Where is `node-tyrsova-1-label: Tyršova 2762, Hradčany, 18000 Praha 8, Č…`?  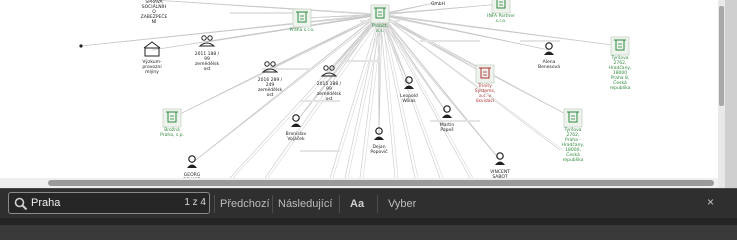 node-tyrsova-1-label: Tyršova 2762, Hradčany, 18000 Praha 8, Č… is located at coordinates (620, 73).